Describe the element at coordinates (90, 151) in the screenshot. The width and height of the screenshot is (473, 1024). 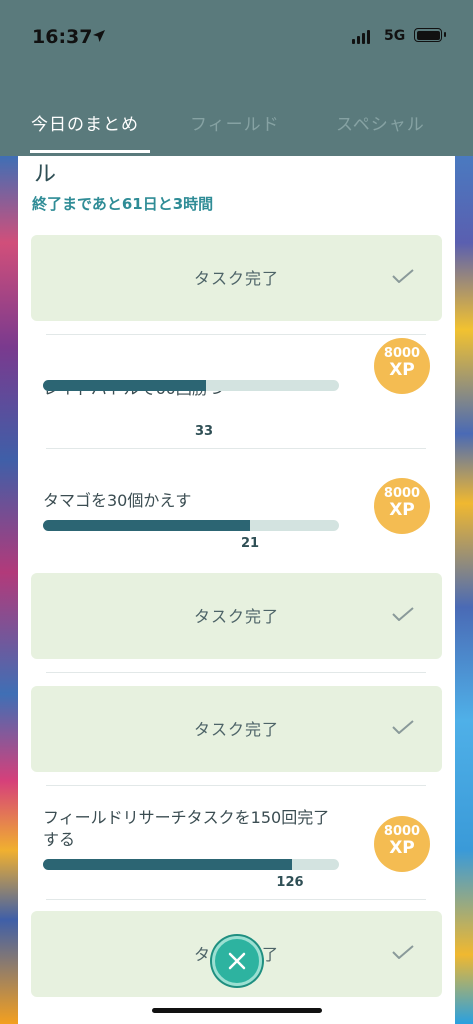
I see `active-tab-indicator` at that location.